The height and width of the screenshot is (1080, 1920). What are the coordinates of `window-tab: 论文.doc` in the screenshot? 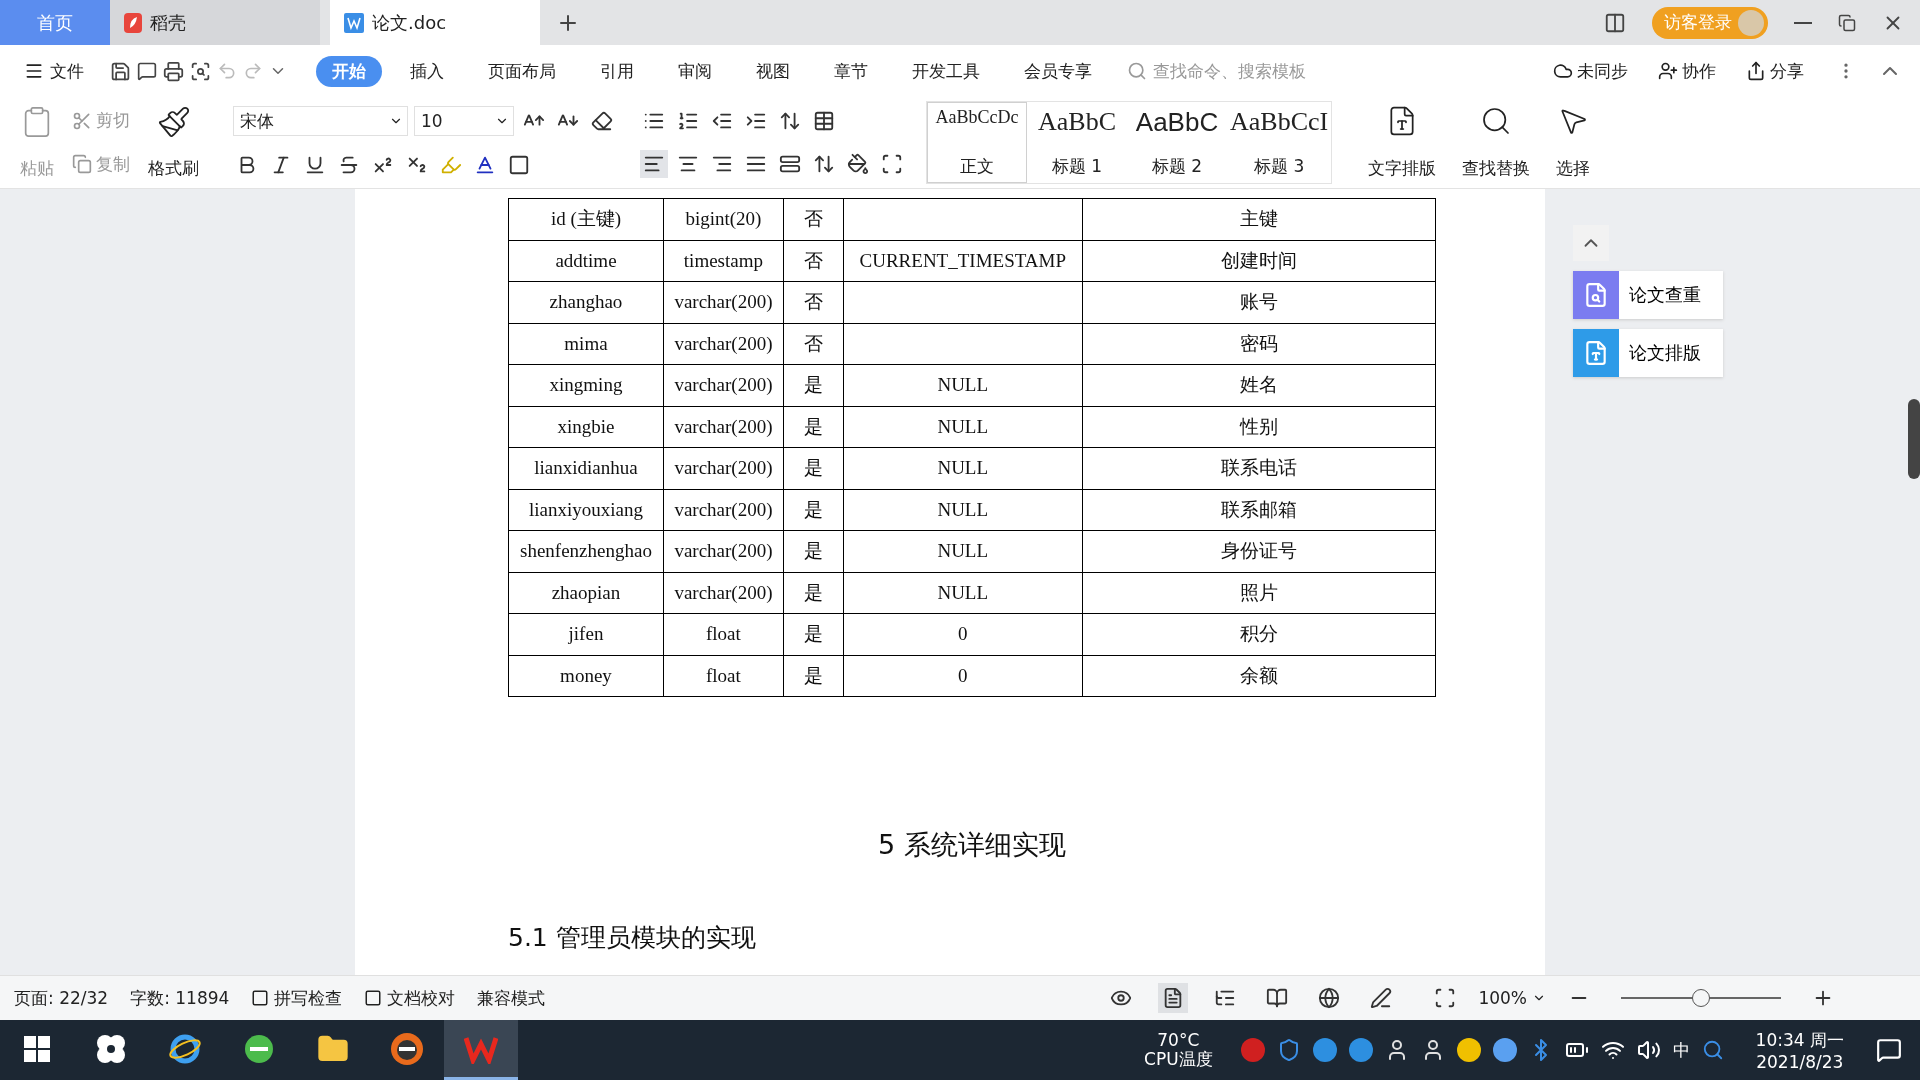 It's located at (435, 22).